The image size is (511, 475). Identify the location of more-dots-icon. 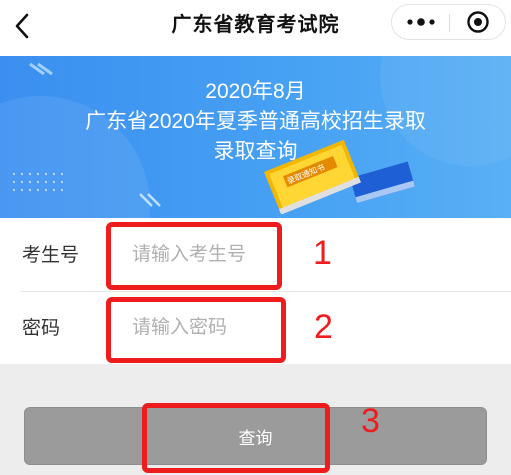
(420, 22).